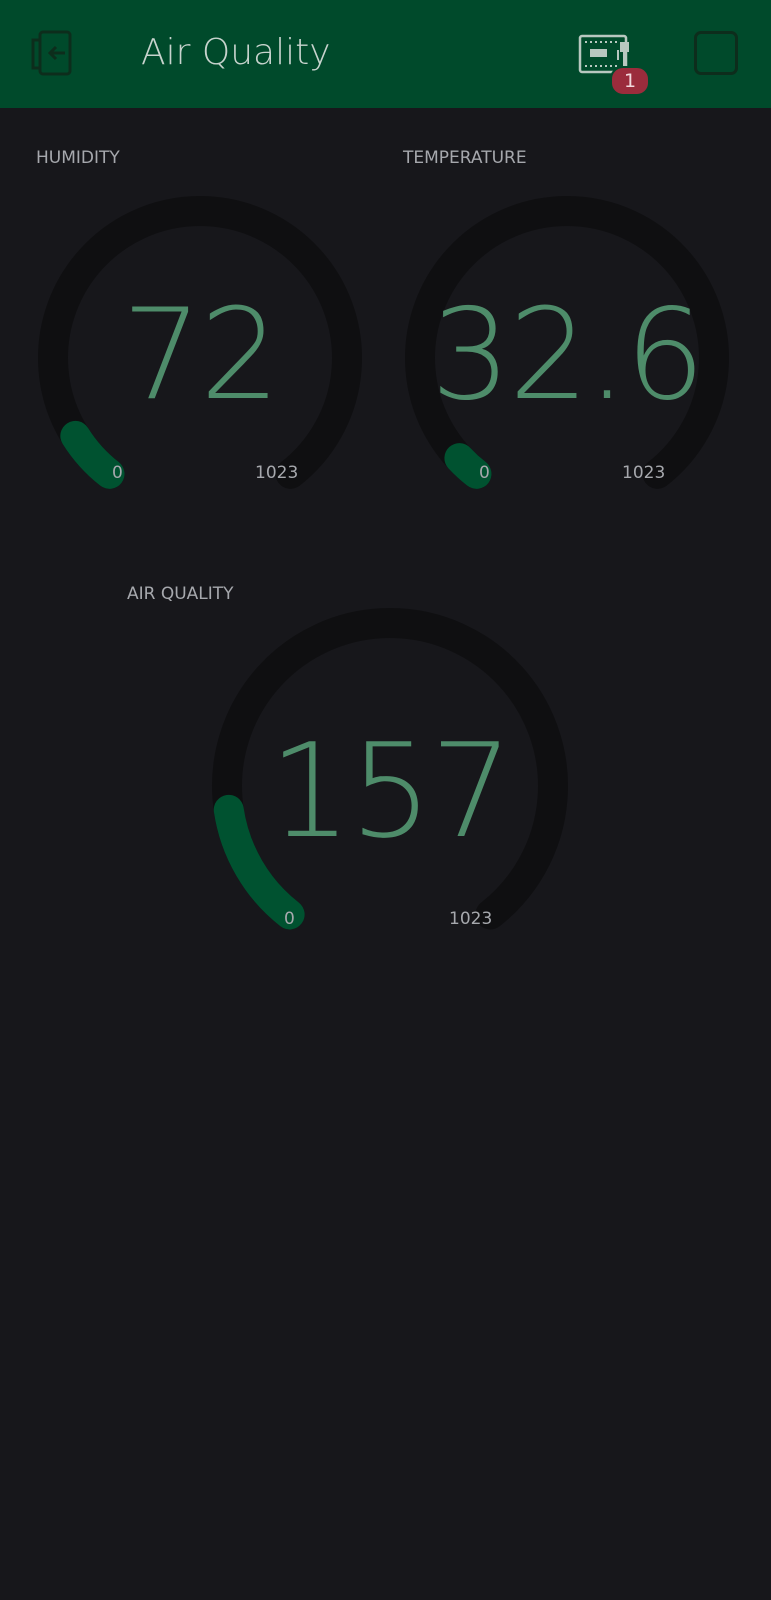 This screenshot has width=771, height=1600. I want to click on humidity-gauge-widget: HUMIDITY 72 0 1023, so click(200, 315).